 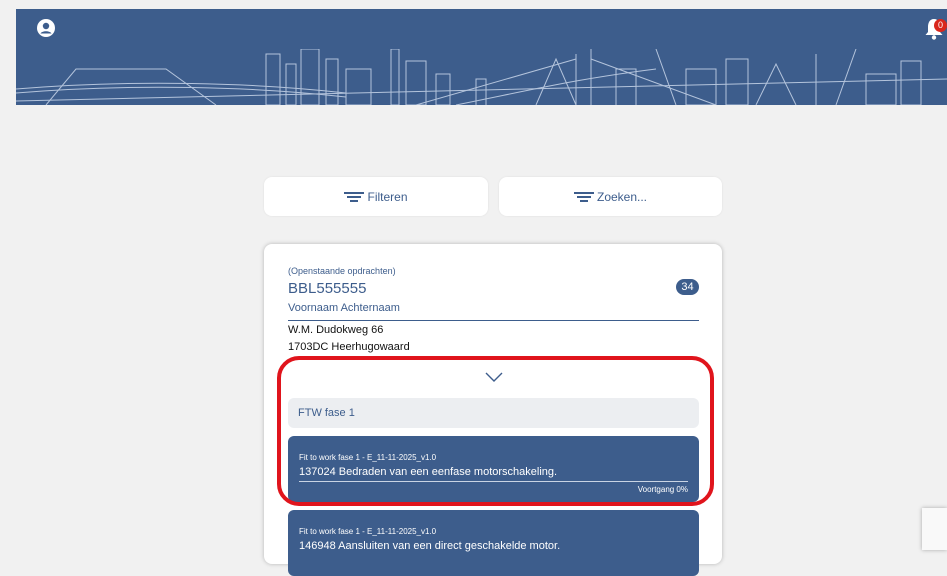 What do you see at coordinates (342, 271) in the screenshot?
I see `card-subtitle: (Openstaande opdrachten)` at bounding box center [342, 271].